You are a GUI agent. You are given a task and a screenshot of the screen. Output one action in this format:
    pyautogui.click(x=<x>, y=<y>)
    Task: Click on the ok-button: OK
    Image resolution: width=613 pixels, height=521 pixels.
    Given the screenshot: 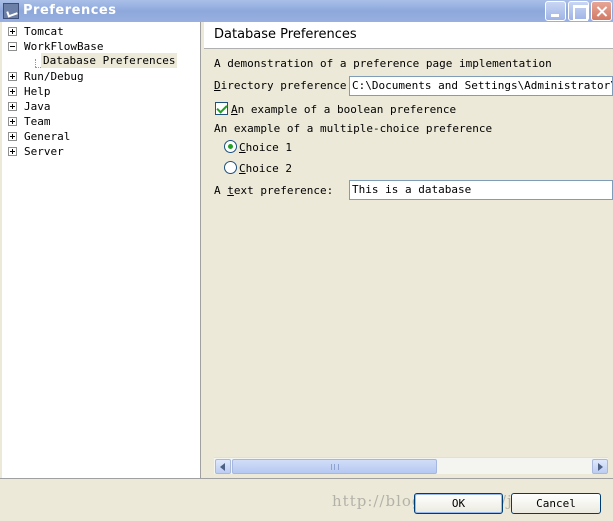 What is the action you would take?
    pyautogui.click(x=458, y=503)
    